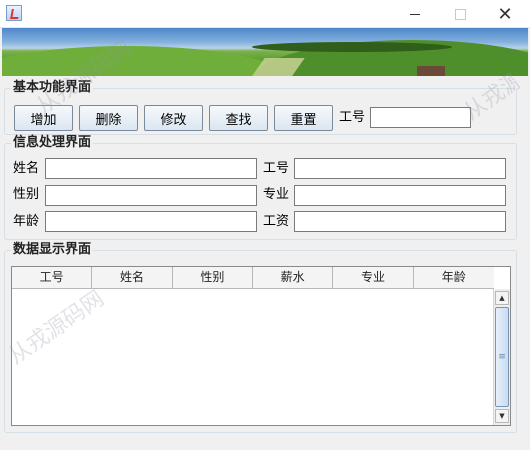 The height and width of the screenshot is (450, 530). I want to click on search-id-input, so click(420, 117).